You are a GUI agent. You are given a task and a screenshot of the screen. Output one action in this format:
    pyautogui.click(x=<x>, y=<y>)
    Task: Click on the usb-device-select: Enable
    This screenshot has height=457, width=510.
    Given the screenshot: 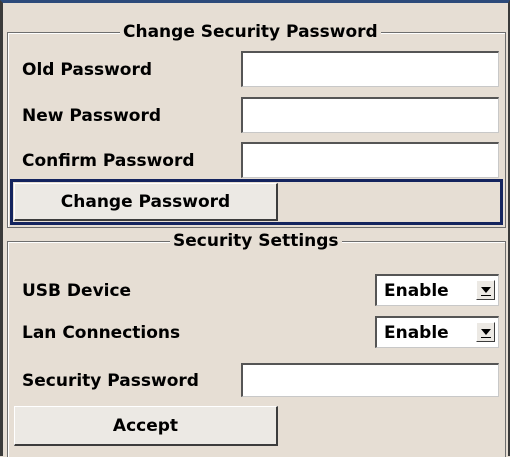 What is the action you would take?
    pyautogui.click(x=437, y=290)
    